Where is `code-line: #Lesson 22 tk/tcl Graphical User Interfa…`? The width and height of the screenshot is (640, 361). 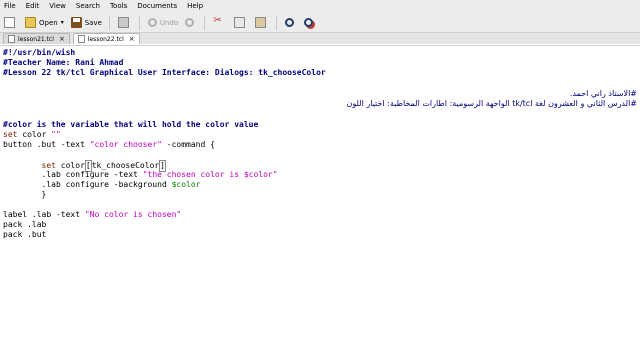
code-line: #Lesson 22 tk/tcl Graphical User Interfa… is located at coordinates (164, 72).